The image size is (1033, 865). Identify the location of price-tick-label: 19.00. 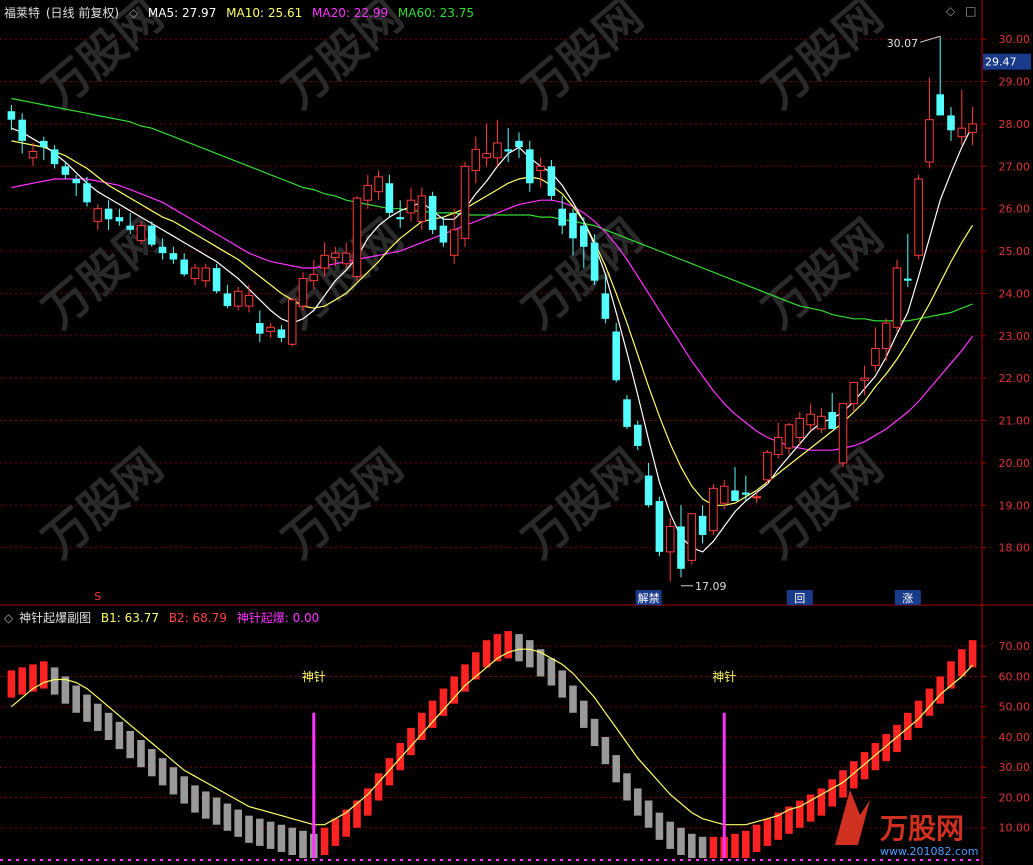
(1015, 505).